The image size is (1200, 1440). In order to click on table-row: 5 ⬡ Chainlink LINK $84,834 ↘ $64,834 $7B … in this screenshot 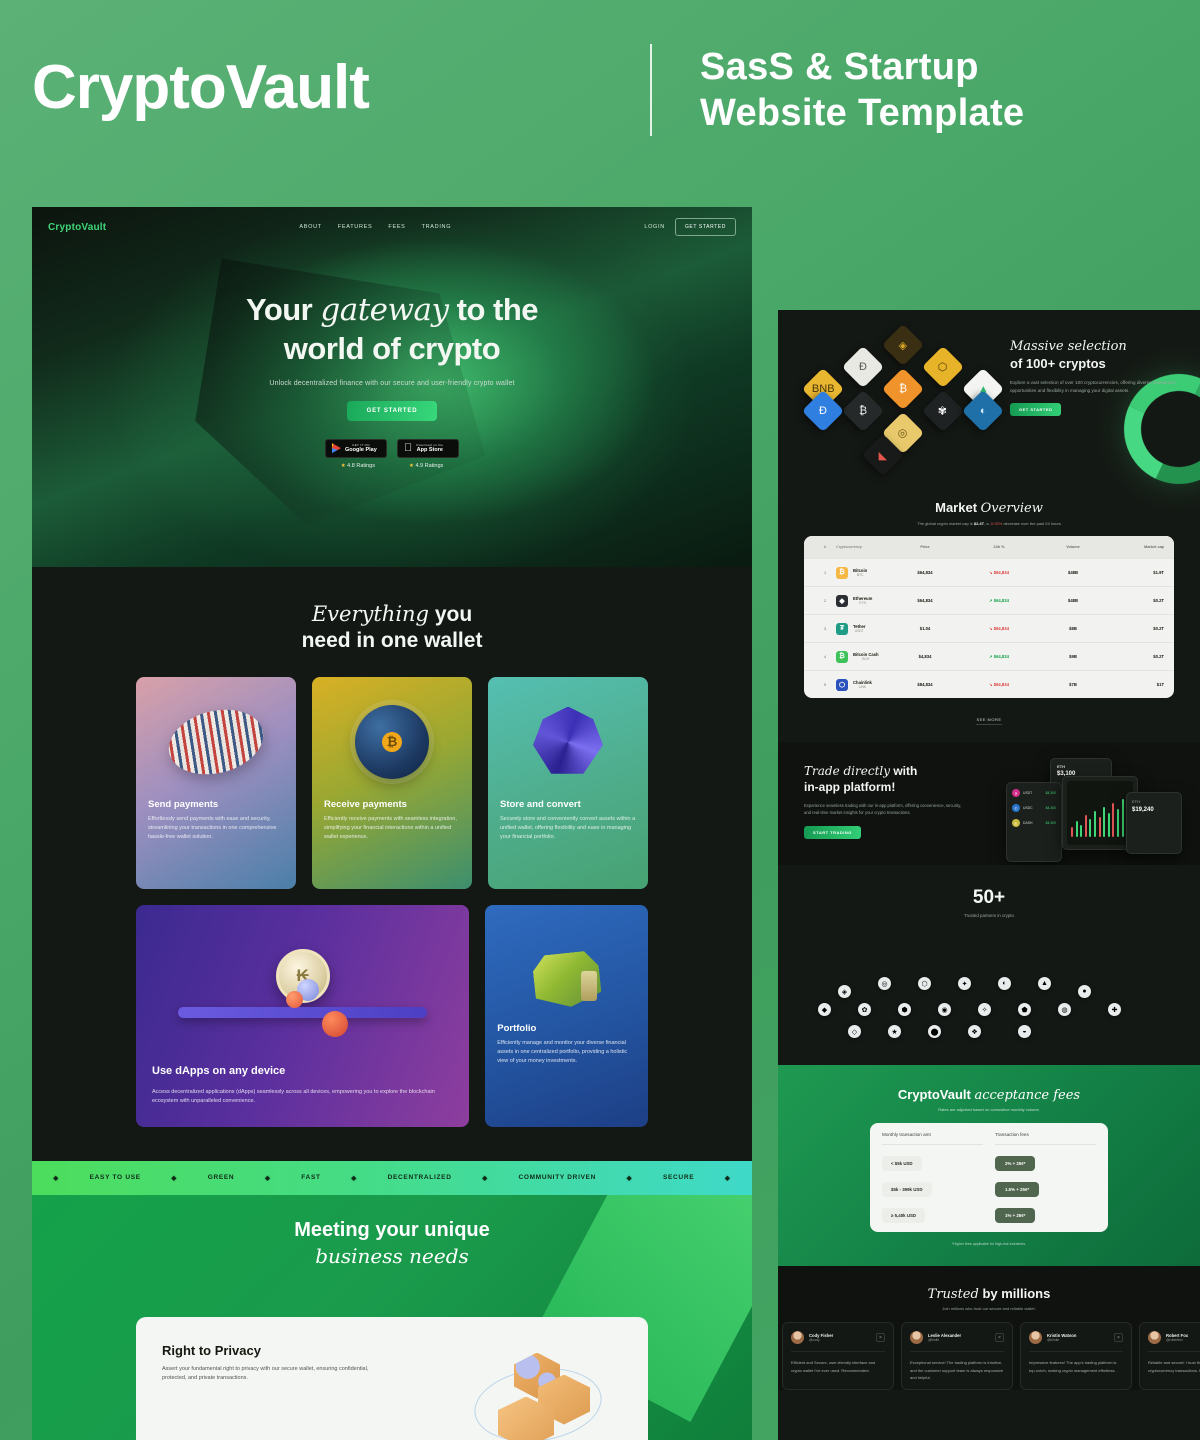, I will do `click(989, 684)`.